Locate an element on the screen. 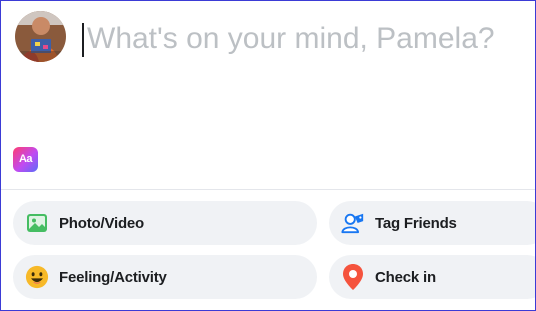  divider is located at coordinates (268, 189).